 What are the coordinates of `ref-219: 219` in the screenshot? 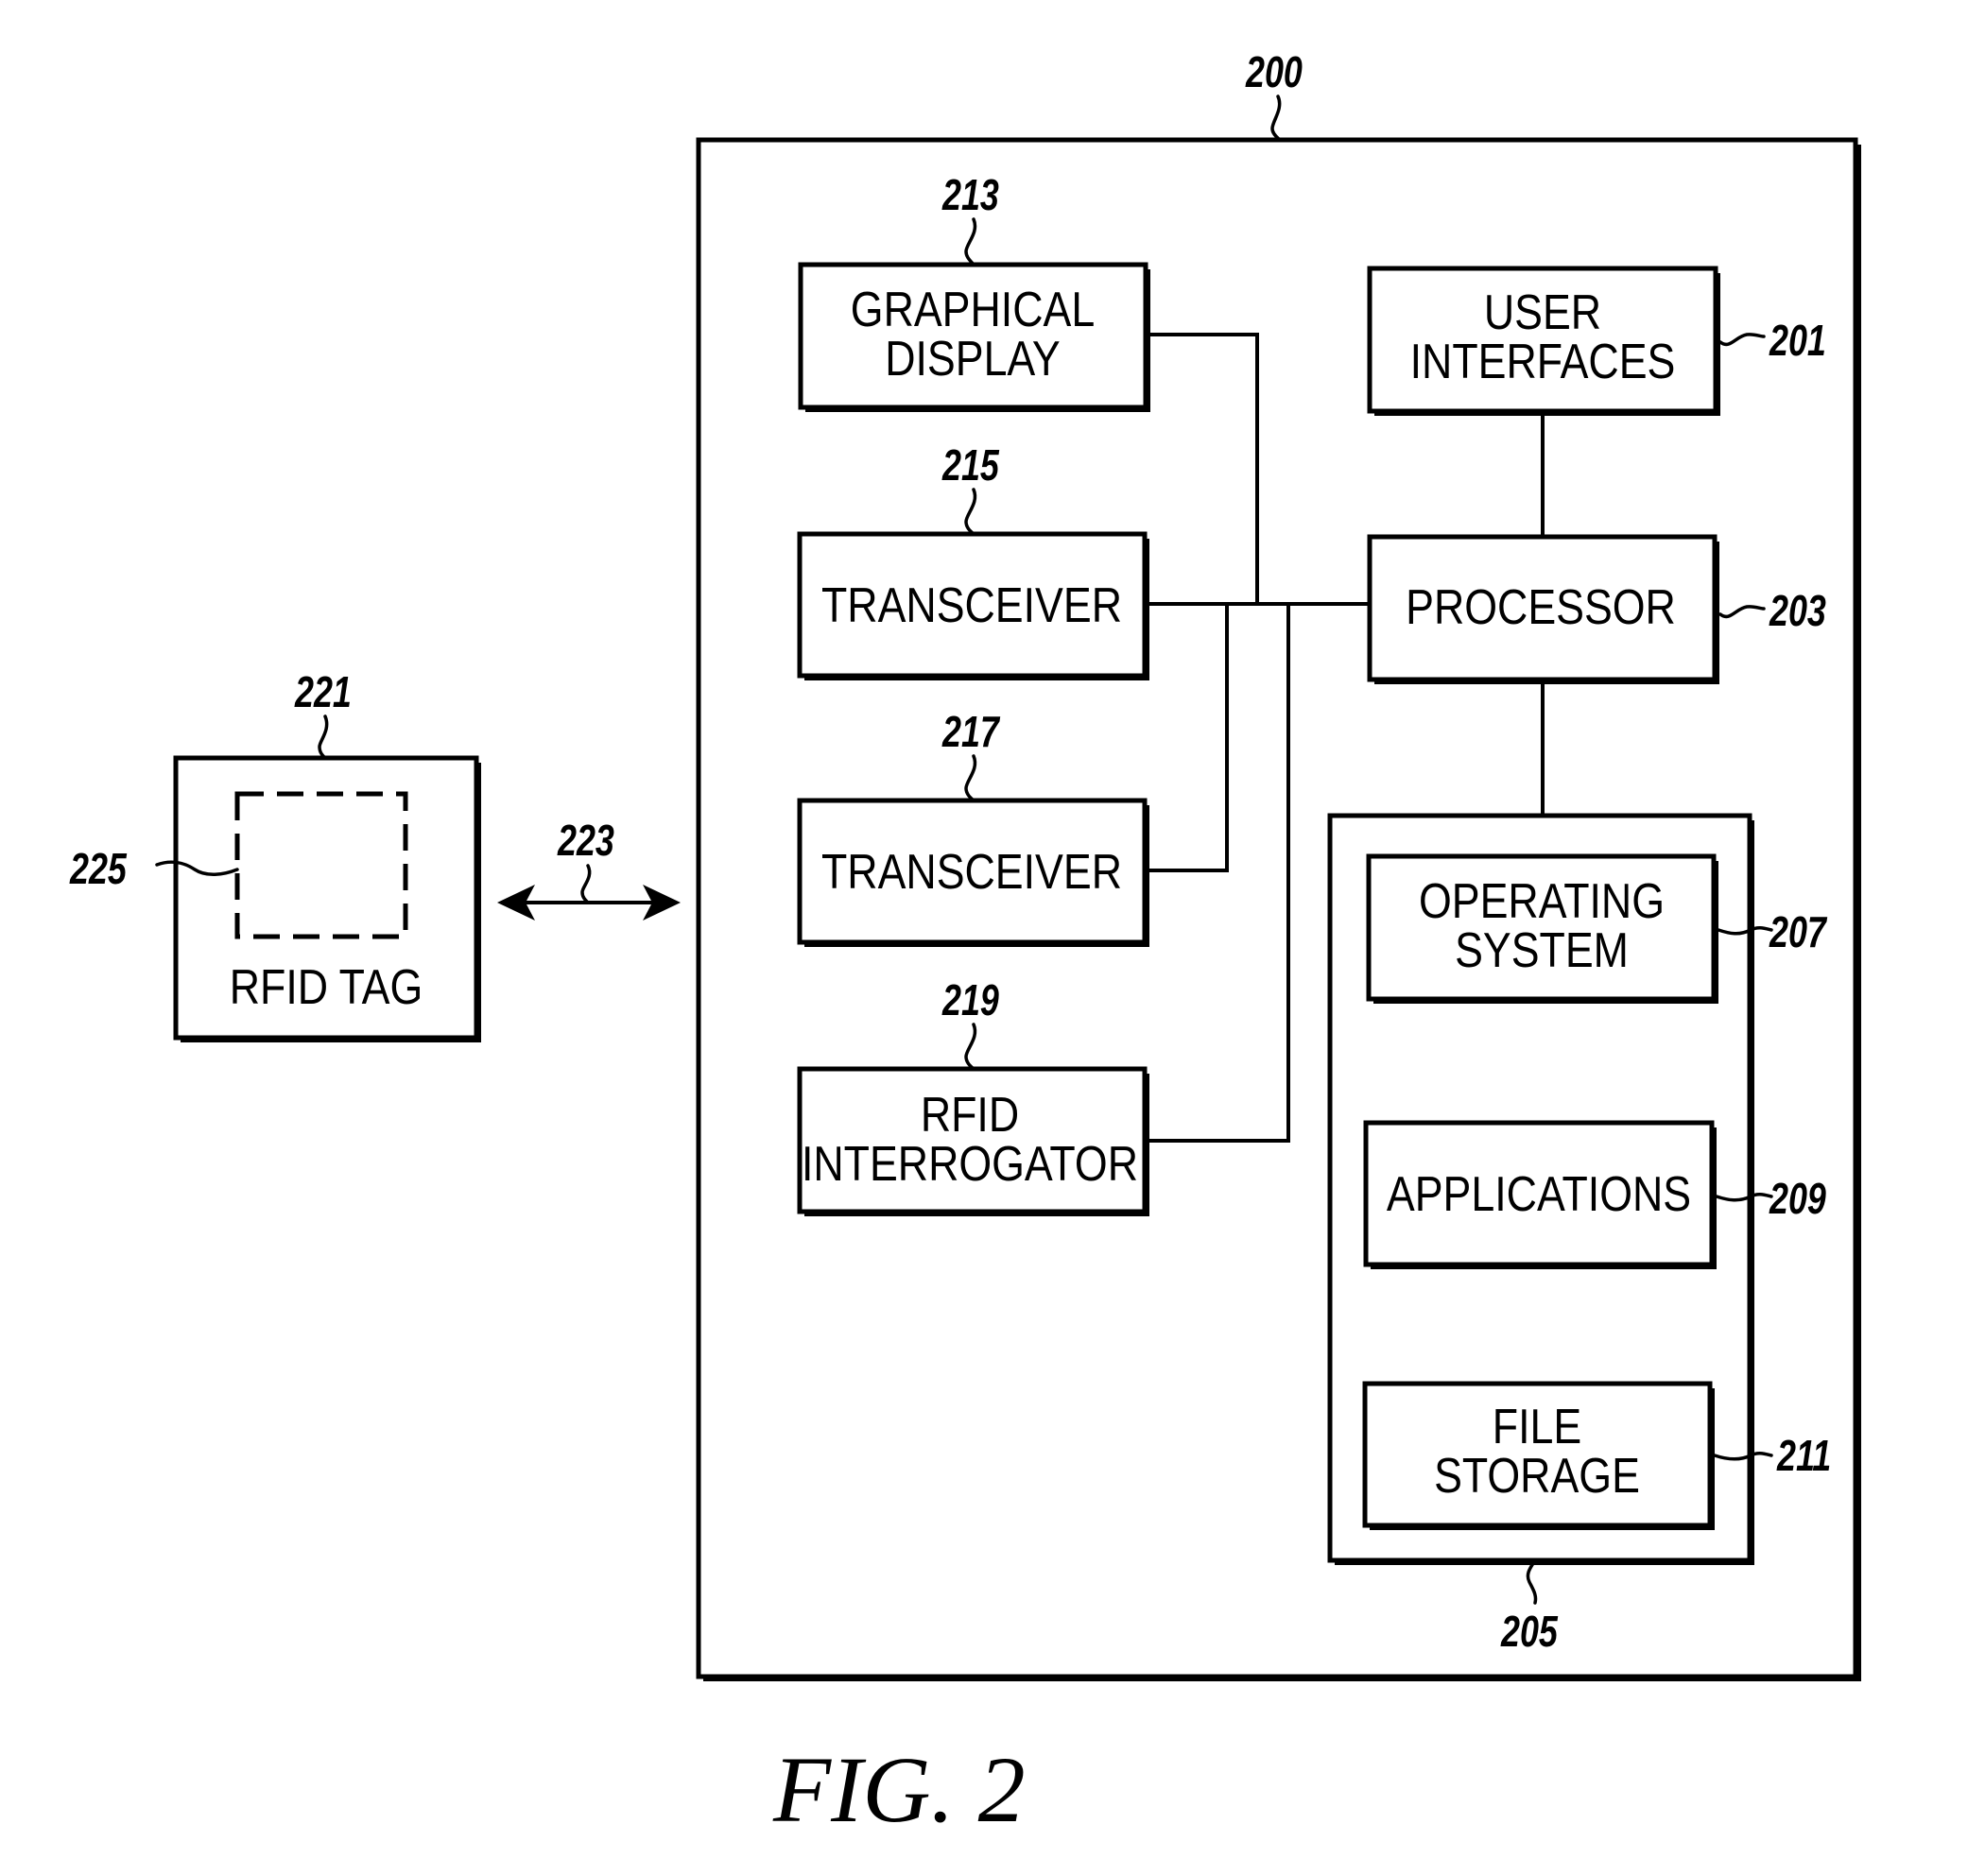 It's located at (970, 1000).